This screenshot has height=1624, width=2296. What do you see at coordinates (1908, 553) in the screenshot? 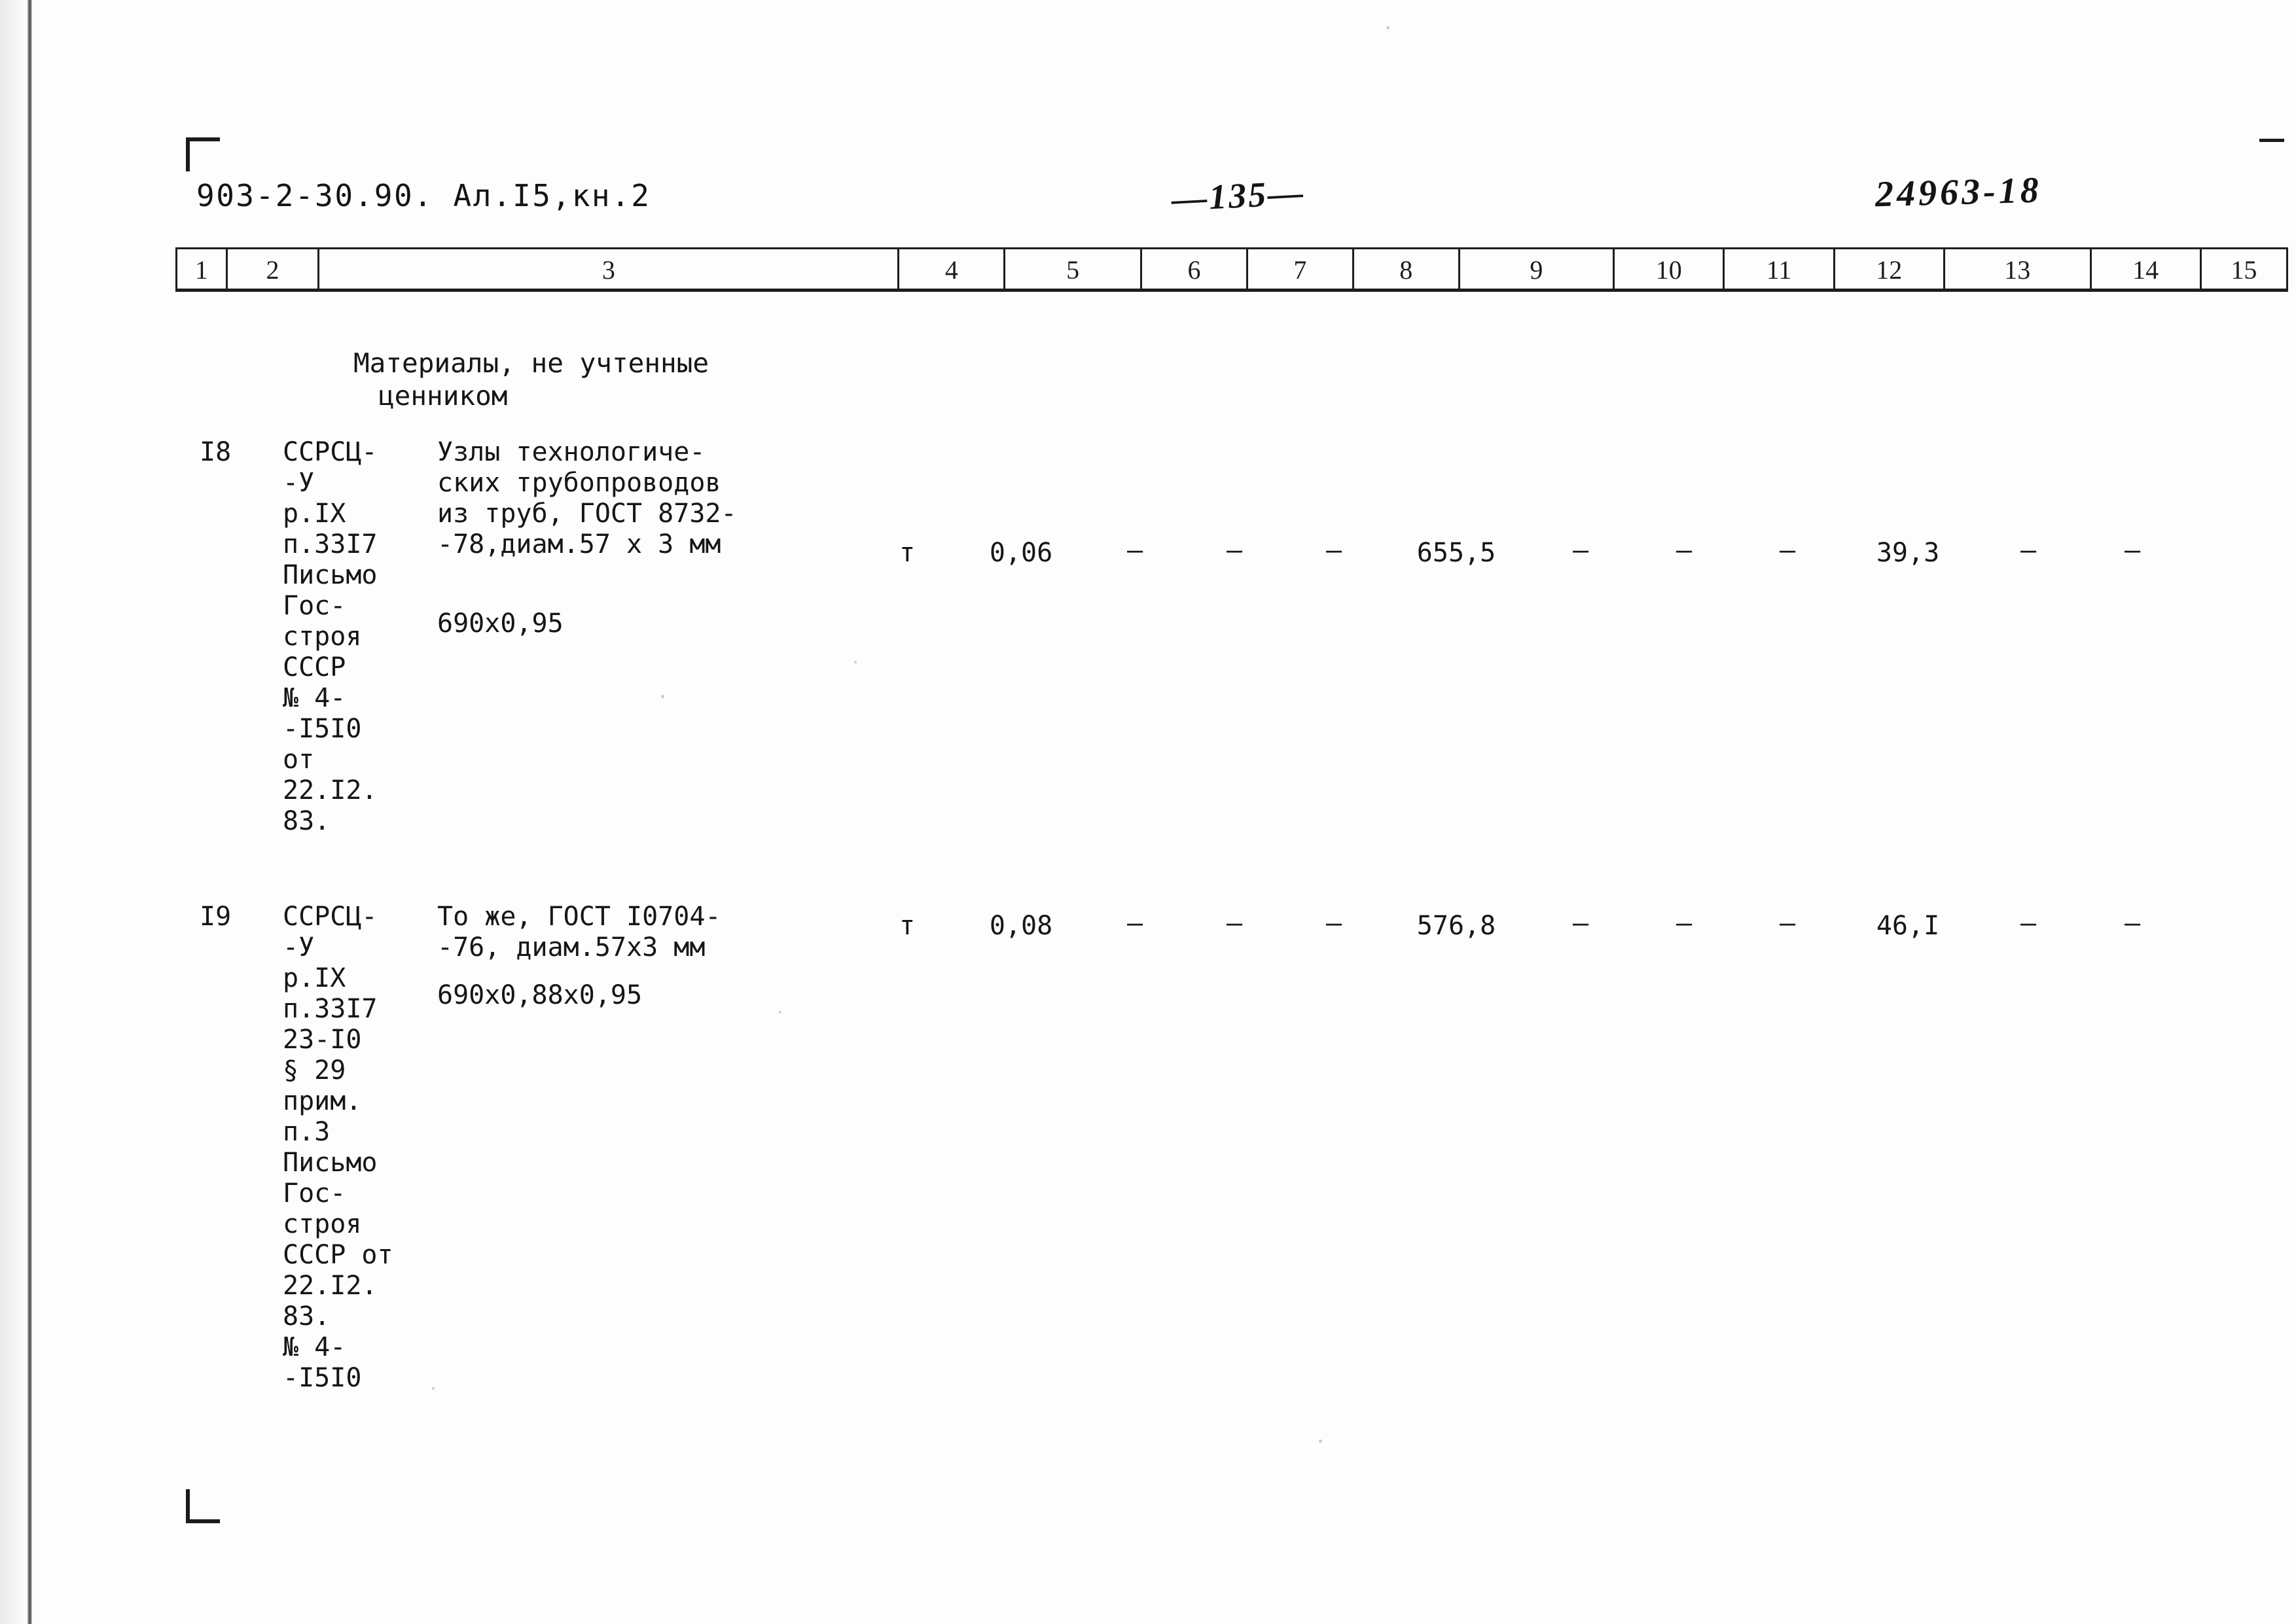
I see `row-value-13: 39,3` at bounding box center [1908, 553].